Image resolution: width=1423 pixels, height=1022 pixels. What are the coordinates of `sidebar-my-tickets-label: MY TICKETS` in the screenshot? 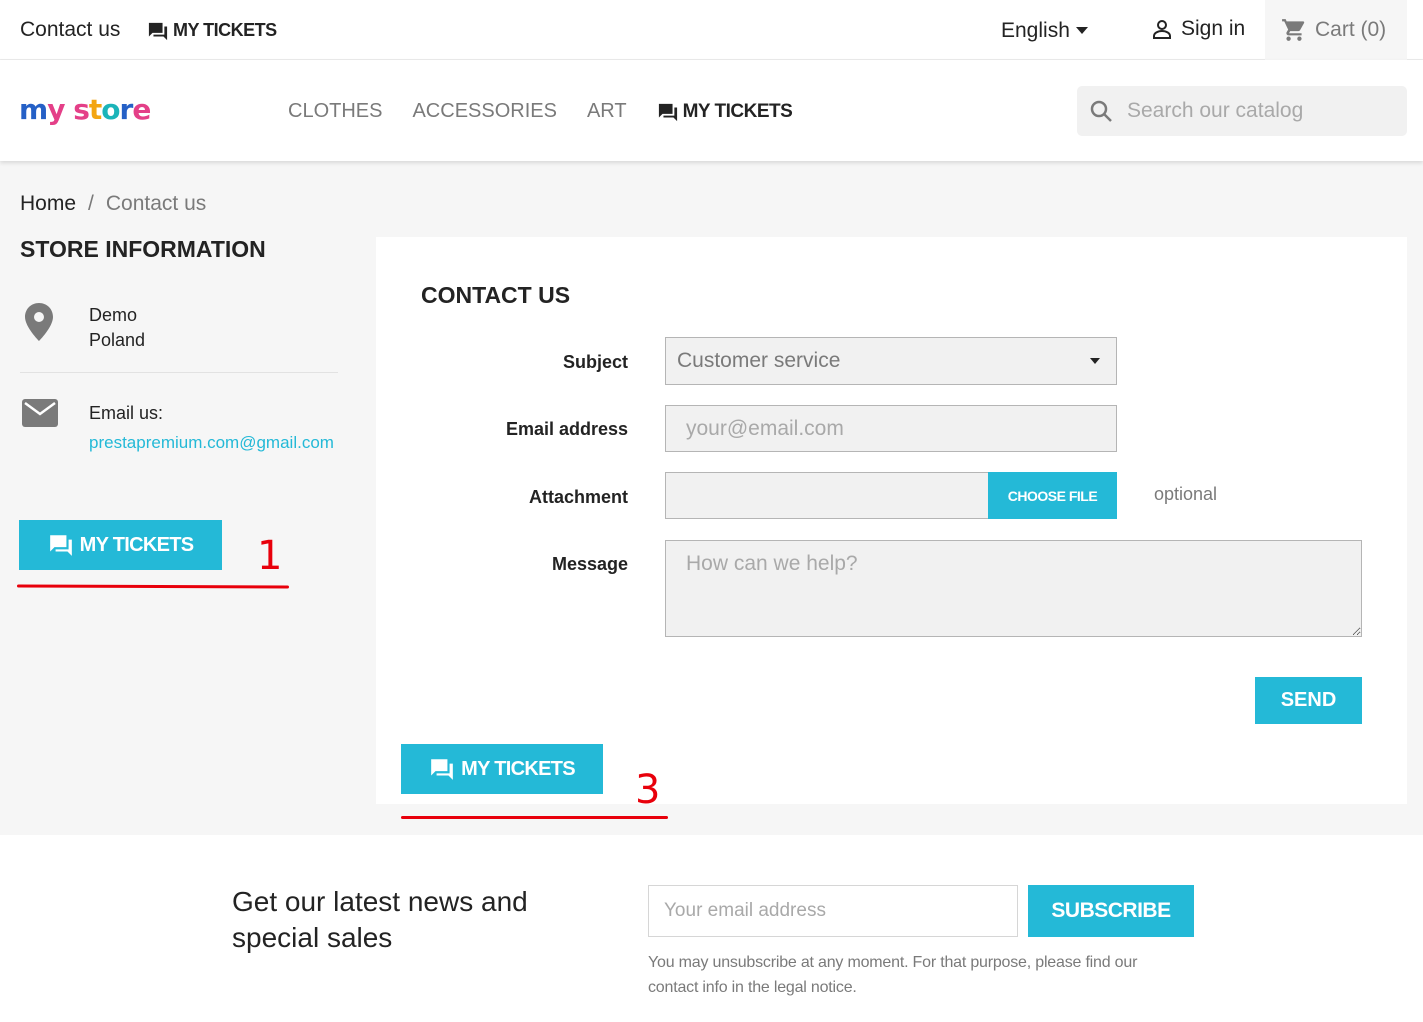 It's located at (136, 544).